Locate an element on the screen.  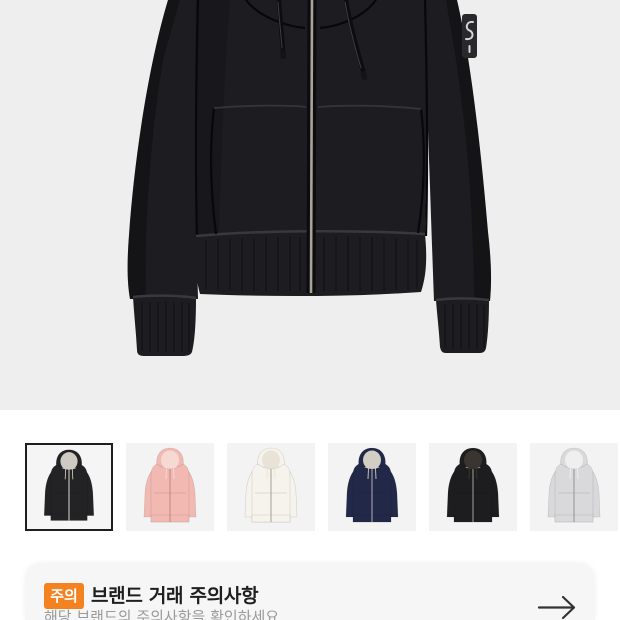
right-cuff is located at coordinates (462, 325).